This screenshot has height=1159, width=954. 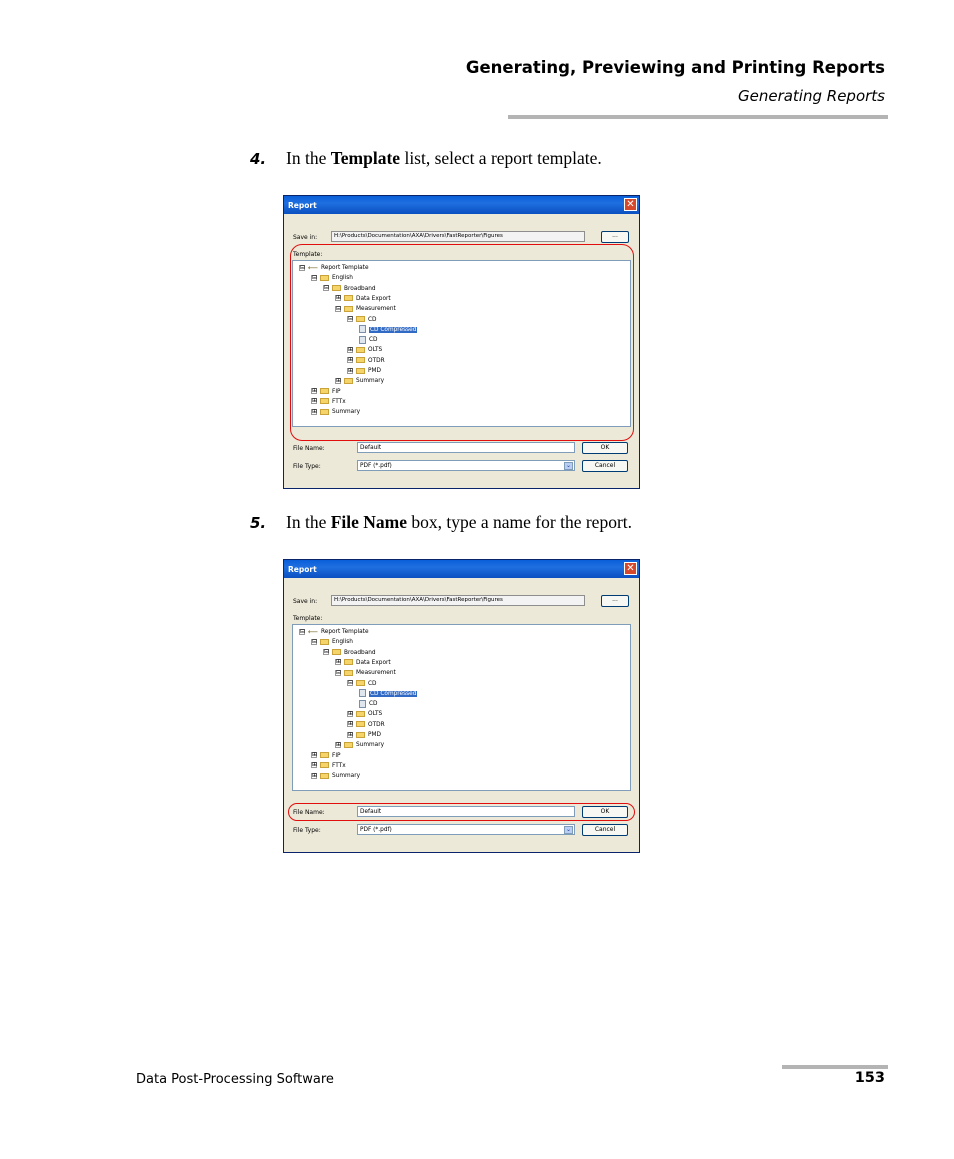 I want to click on tree-node: ⊞ OTDR, so click(x=366, y=725).